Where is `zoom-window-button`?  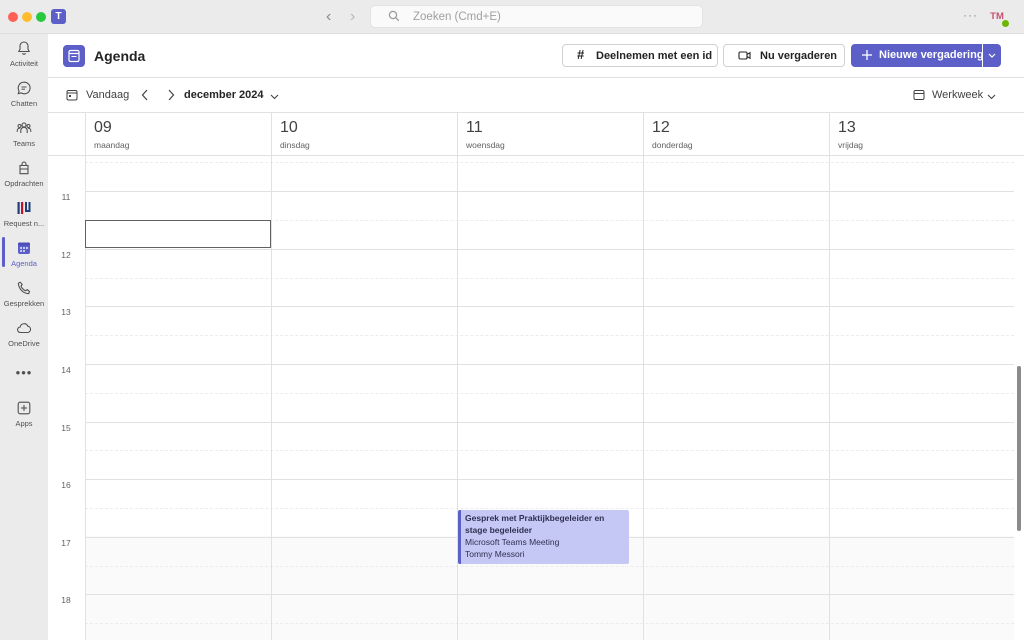
zoom-window-button is located at coordinates (41, 17).